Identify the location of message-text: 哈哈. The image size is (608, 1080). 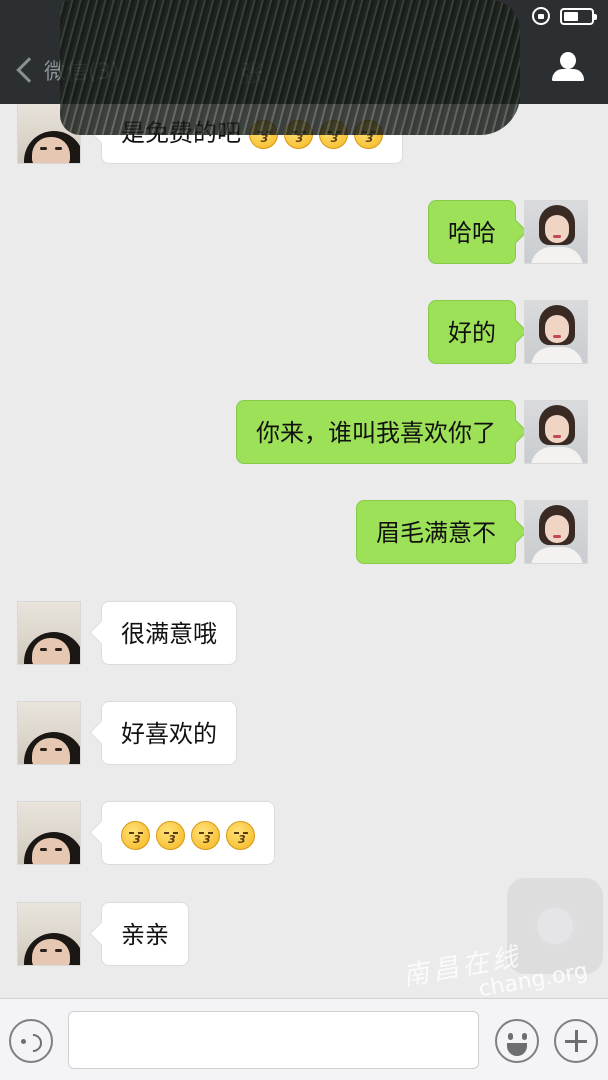
(472, 233).